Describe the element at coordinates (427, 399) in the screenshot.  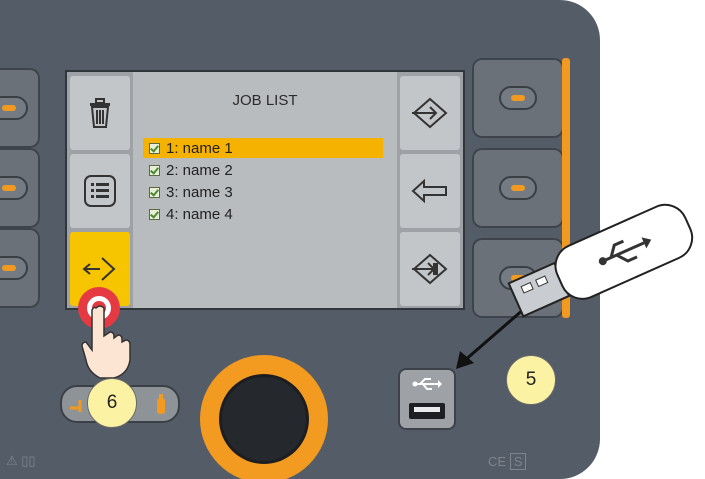
I see `usb-port` at that location.